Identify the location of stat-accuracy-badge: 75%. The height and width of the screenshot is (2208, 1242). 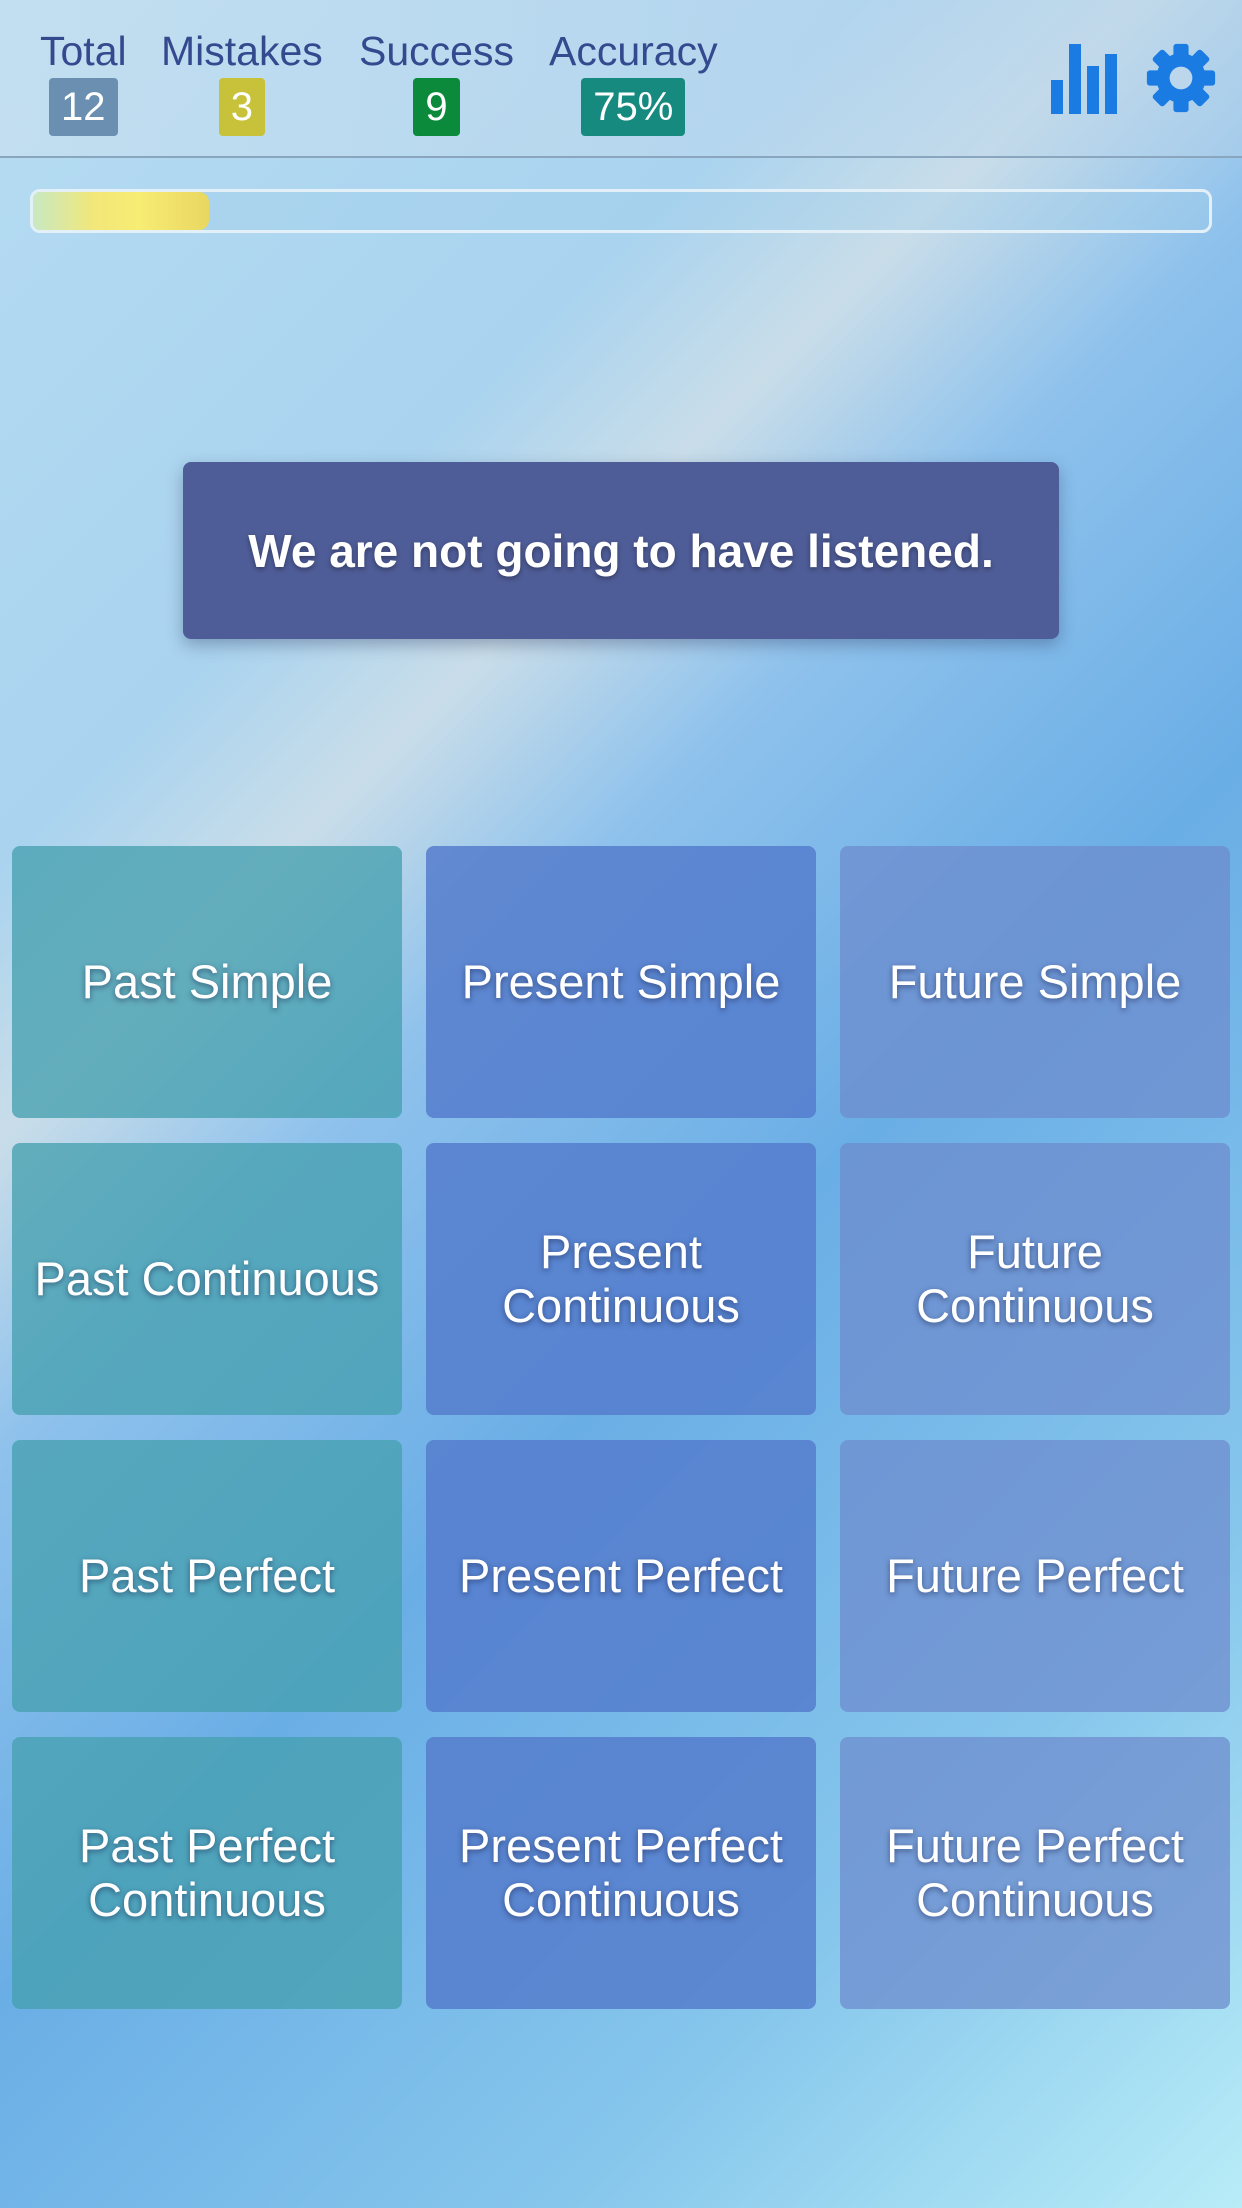
(633, 107).